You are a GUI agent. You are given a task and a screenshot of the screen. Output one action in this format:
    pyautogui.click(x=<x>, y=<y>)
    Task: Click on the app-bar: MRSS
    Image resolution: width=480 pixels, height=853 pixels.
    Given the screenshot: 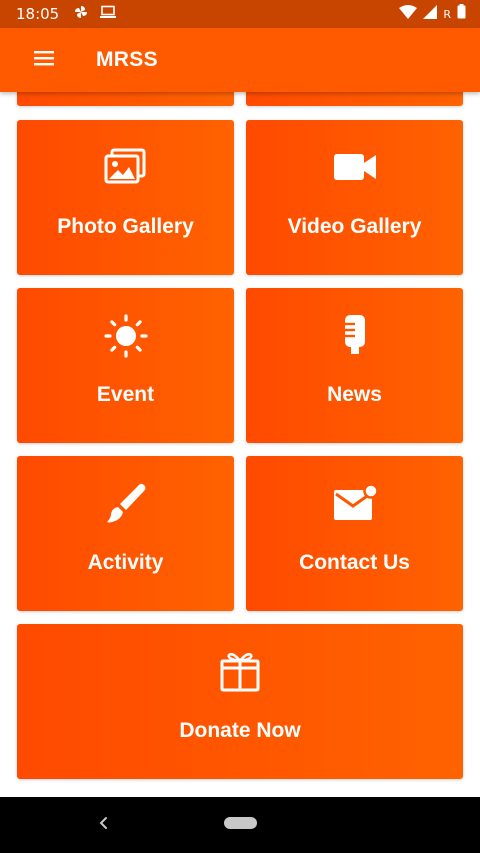 What is the action you would take?
    pyautogui.click(x=240, y=60)
    